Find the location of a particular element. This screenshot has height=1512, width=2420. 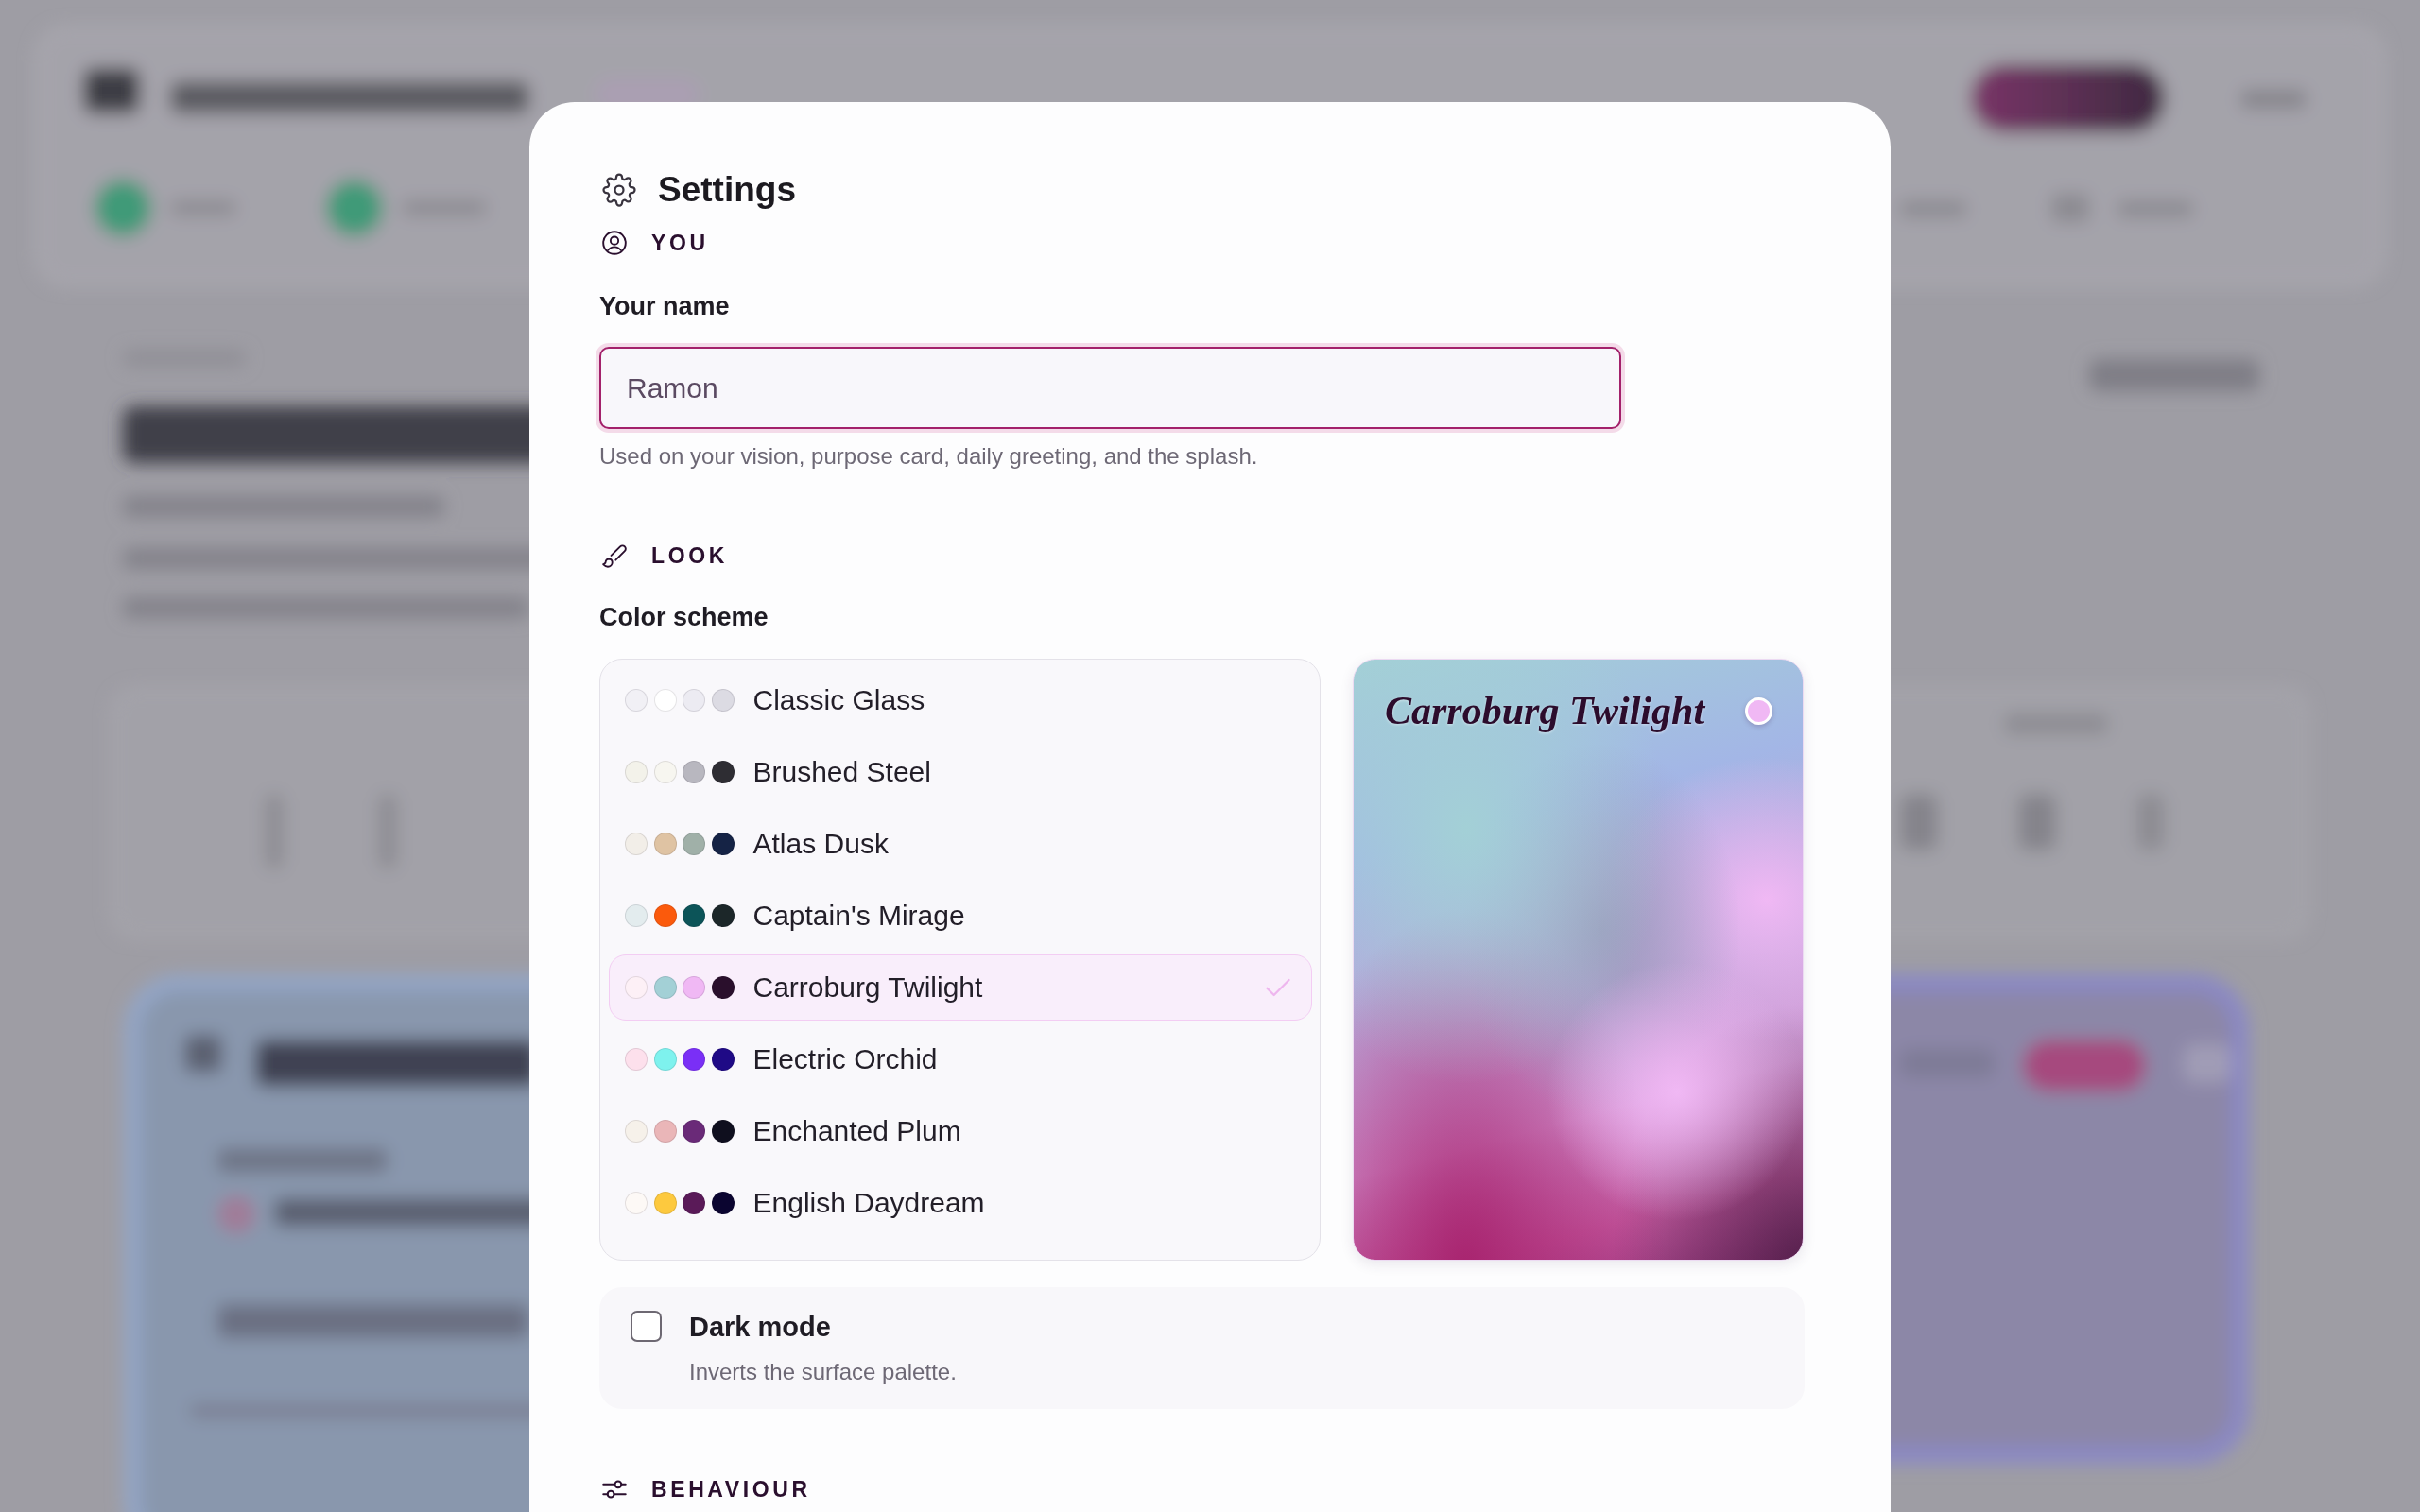

scheme-option: Captain's Mirage is located at coordinates (960, 915).